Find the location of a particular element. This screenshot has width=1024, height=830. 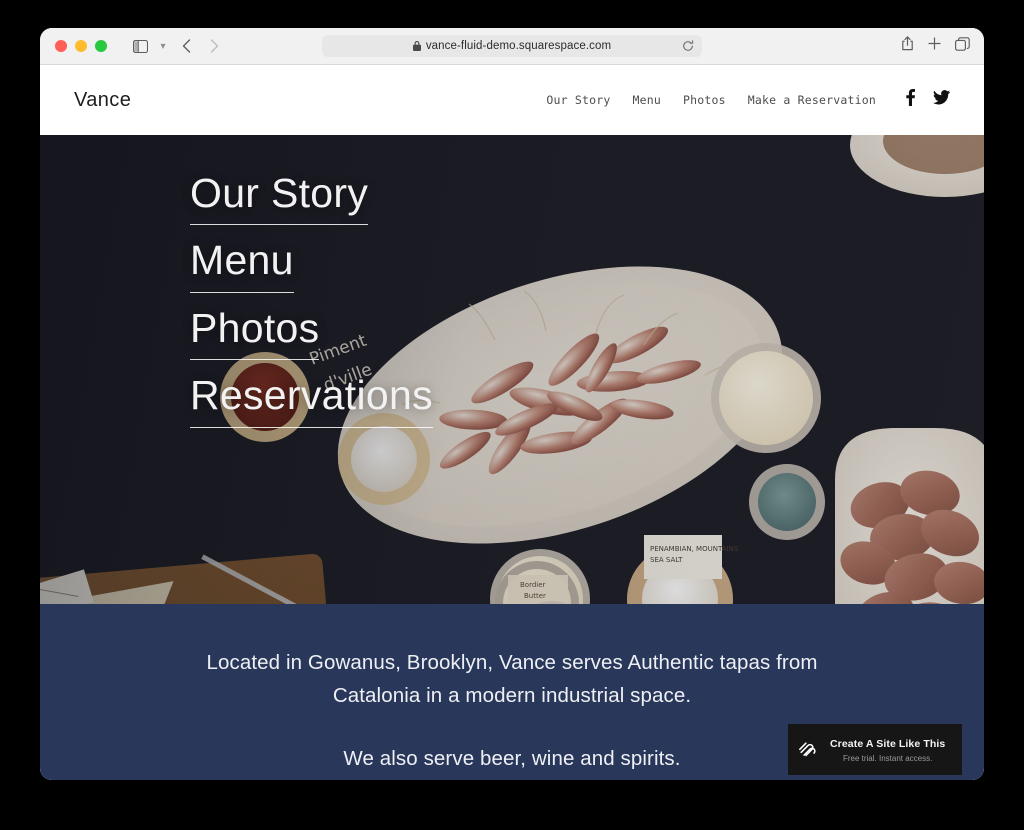

toolbar-right-actions is located at coordinates (935, 46).